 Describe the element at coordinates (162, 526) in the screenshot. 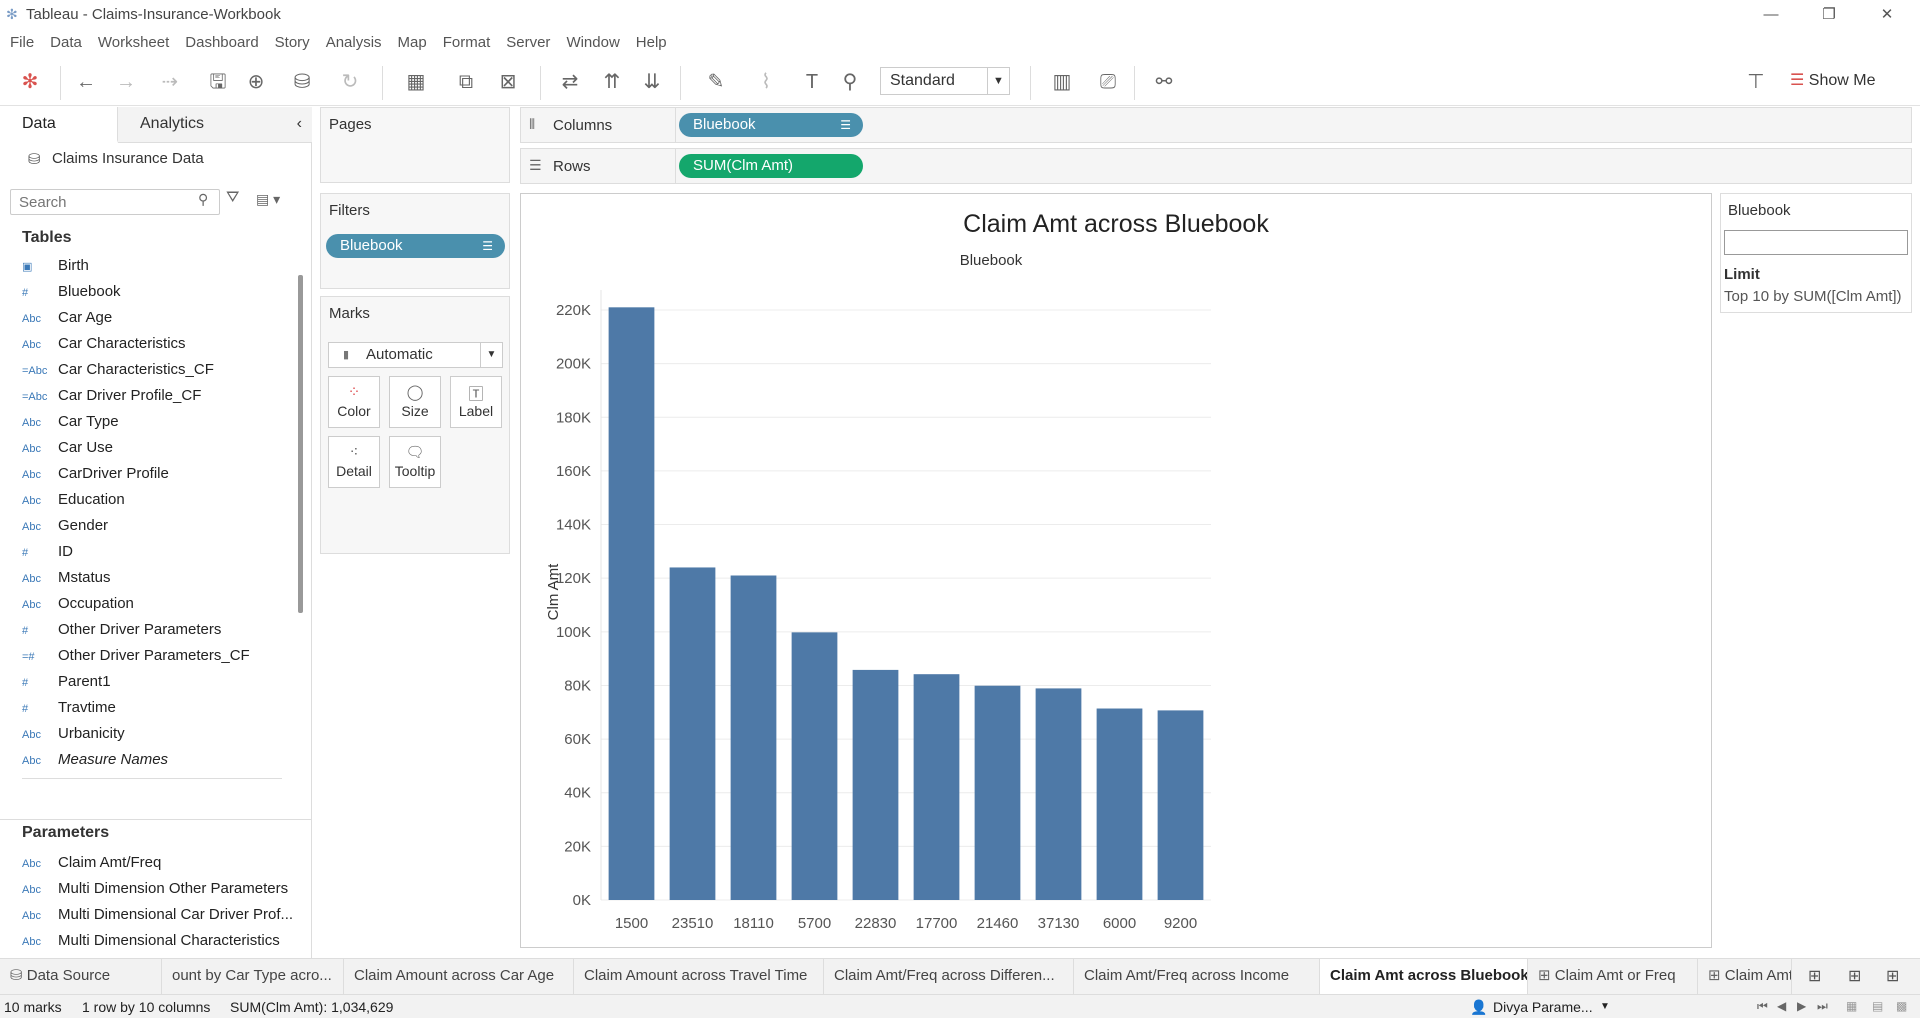

I see `field-item: Abc Gender` at that location.